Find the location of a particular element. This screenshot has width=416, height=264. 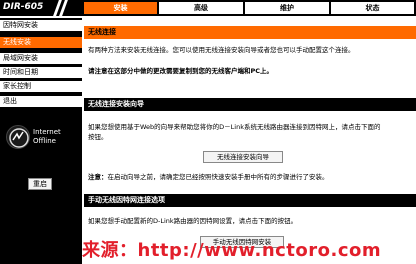

sidebar-item-lan-setup: 局域网安装 is located at coordinates (41, 58).